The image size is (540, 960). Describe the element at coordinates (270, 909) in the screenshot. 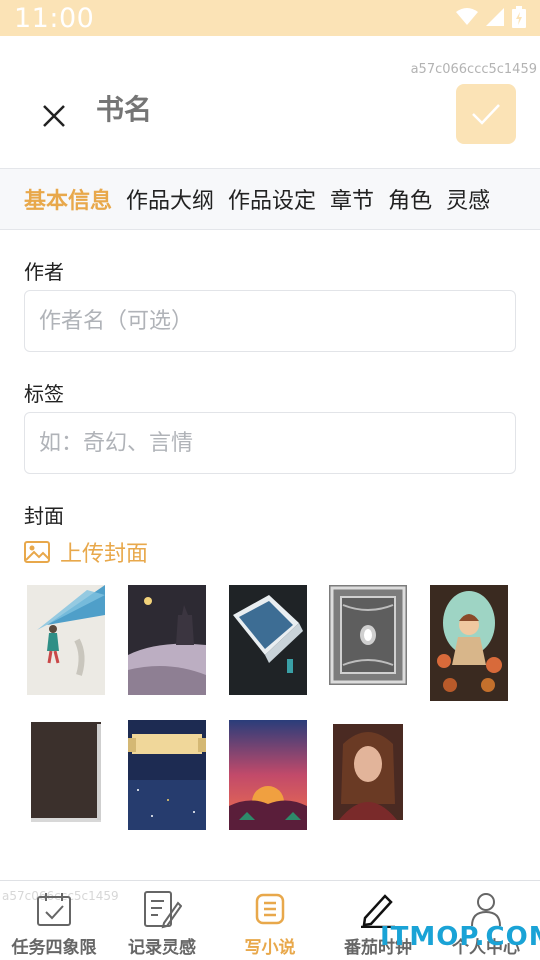

I see `document-list-icon` at that location.